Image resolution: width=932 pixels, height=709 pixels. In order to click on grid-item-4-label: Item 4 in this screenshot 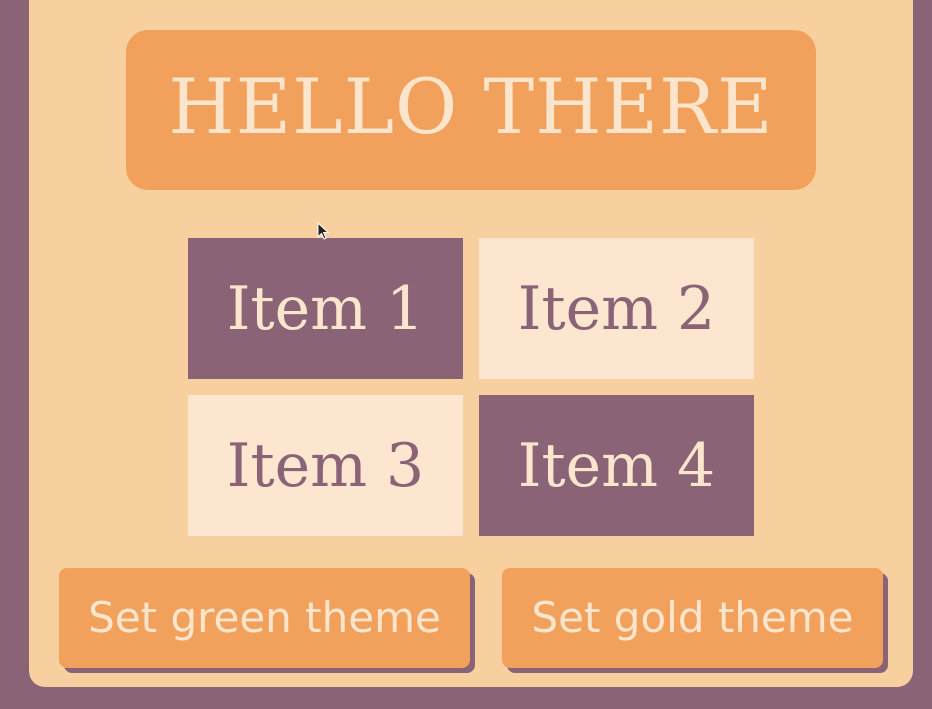, I will do `click(616, 465)`.